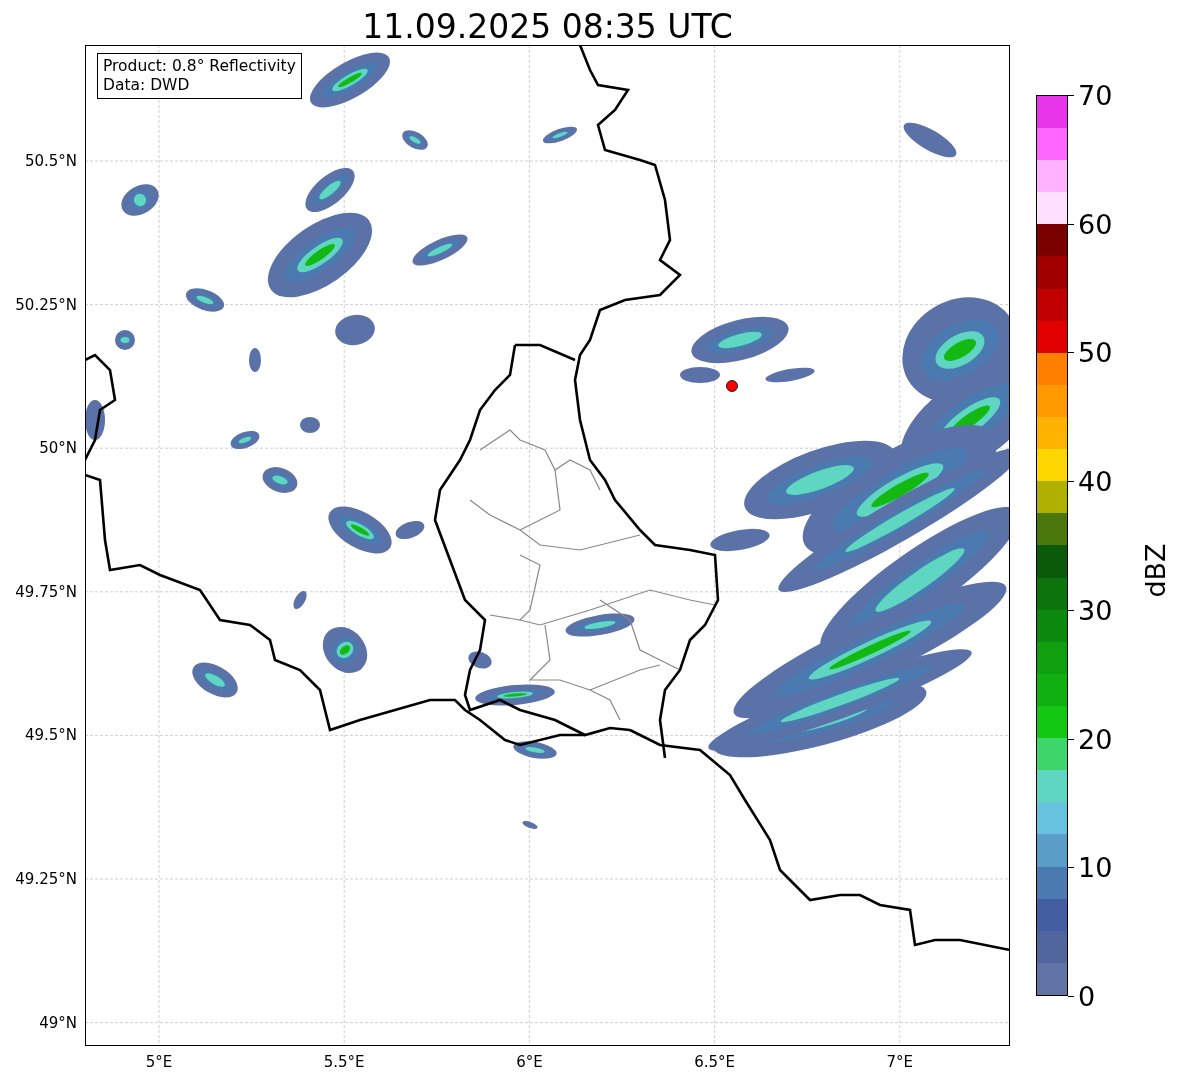 Image resolution: width=1202 pixels, height=1081 pixels. Describe the element at coordinates (46, 591) in the screenshot. I see `latitude-label: 49.75°N` at that location.